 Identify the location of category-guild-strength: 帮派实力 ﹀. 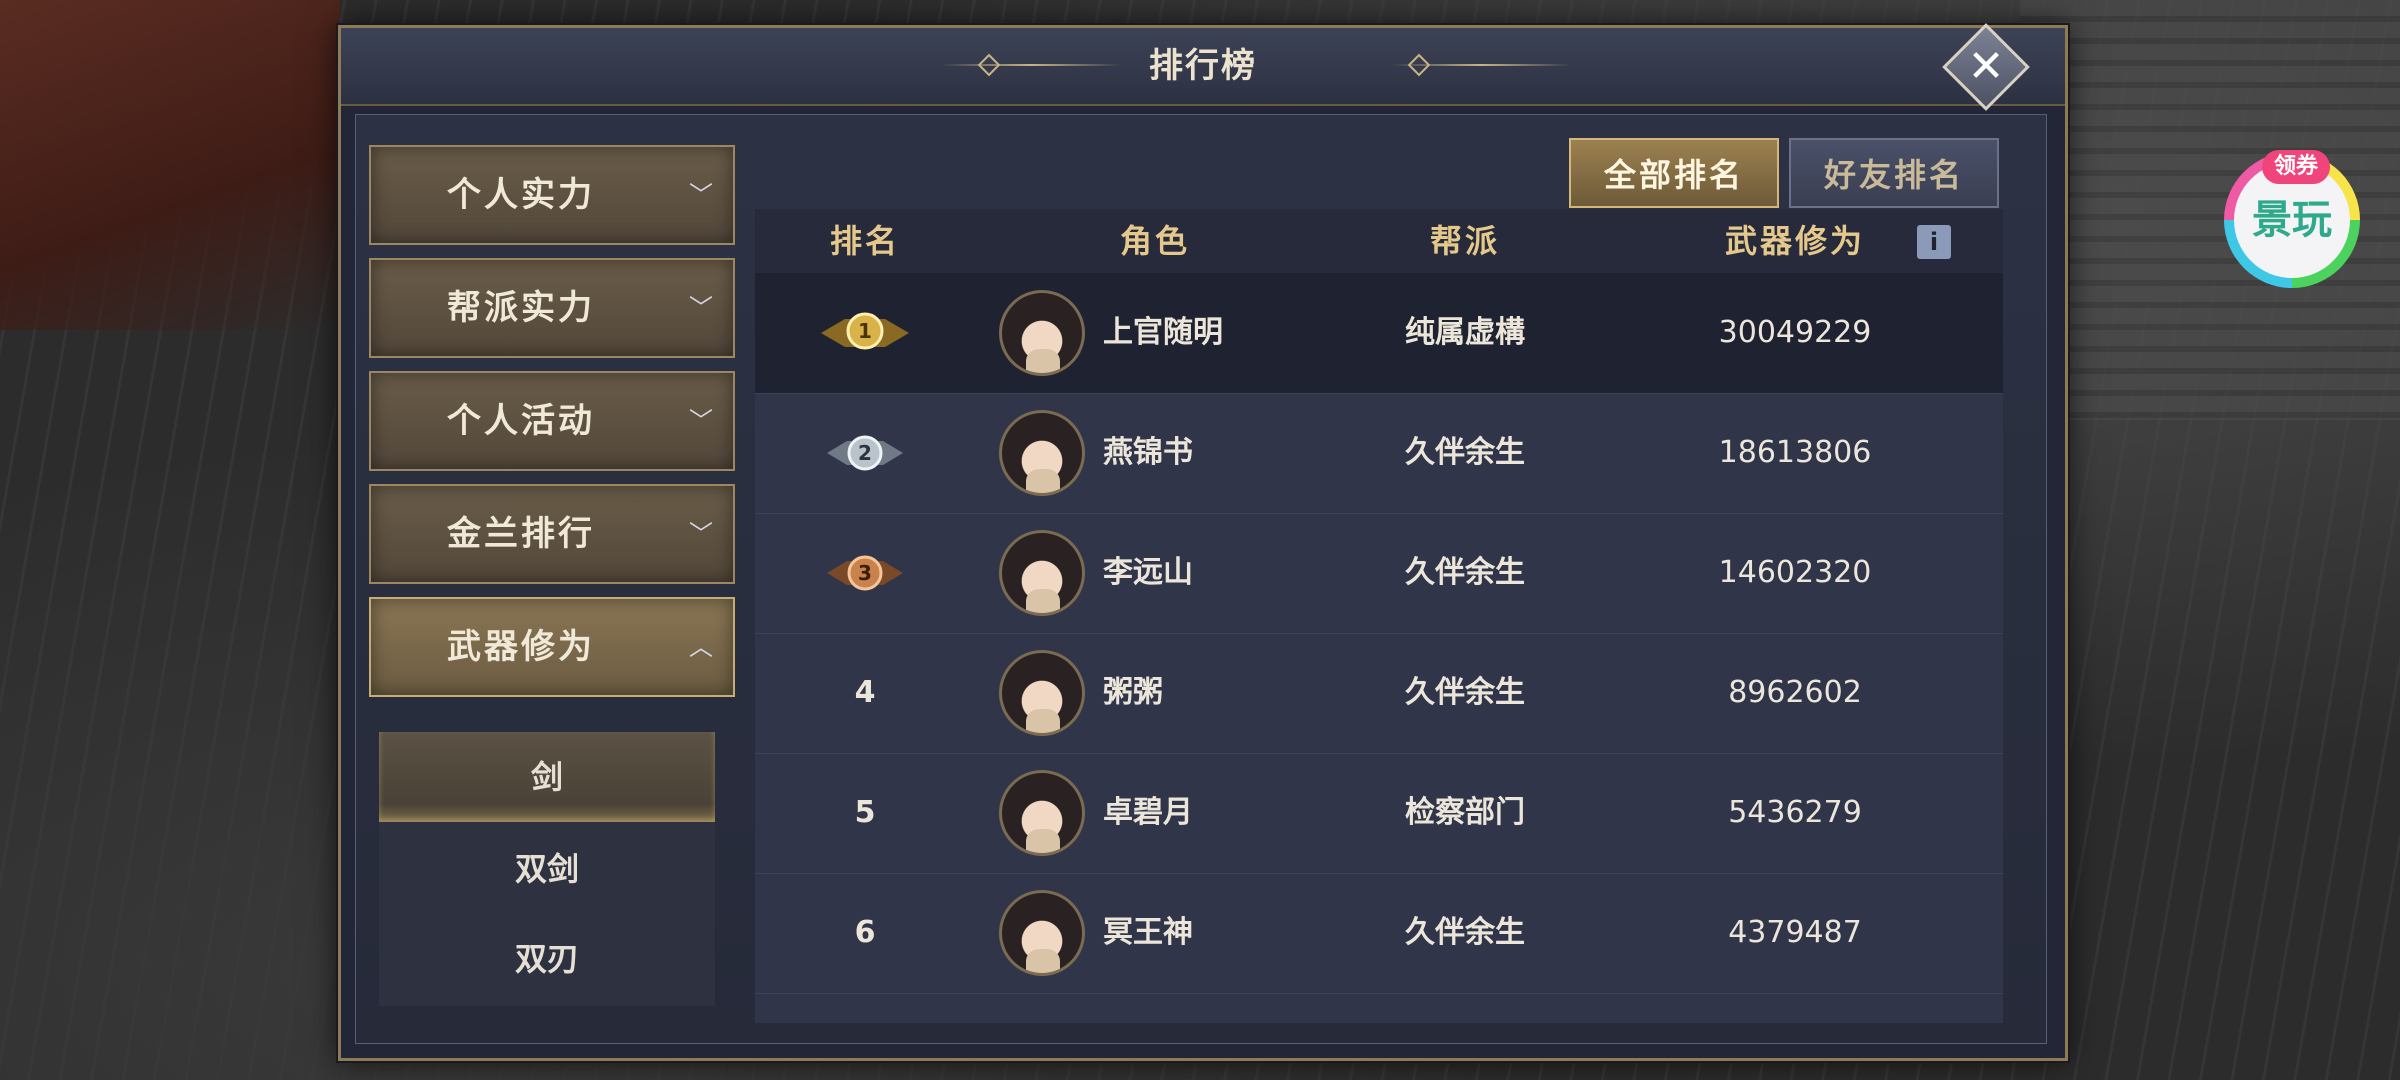
(552, 308).